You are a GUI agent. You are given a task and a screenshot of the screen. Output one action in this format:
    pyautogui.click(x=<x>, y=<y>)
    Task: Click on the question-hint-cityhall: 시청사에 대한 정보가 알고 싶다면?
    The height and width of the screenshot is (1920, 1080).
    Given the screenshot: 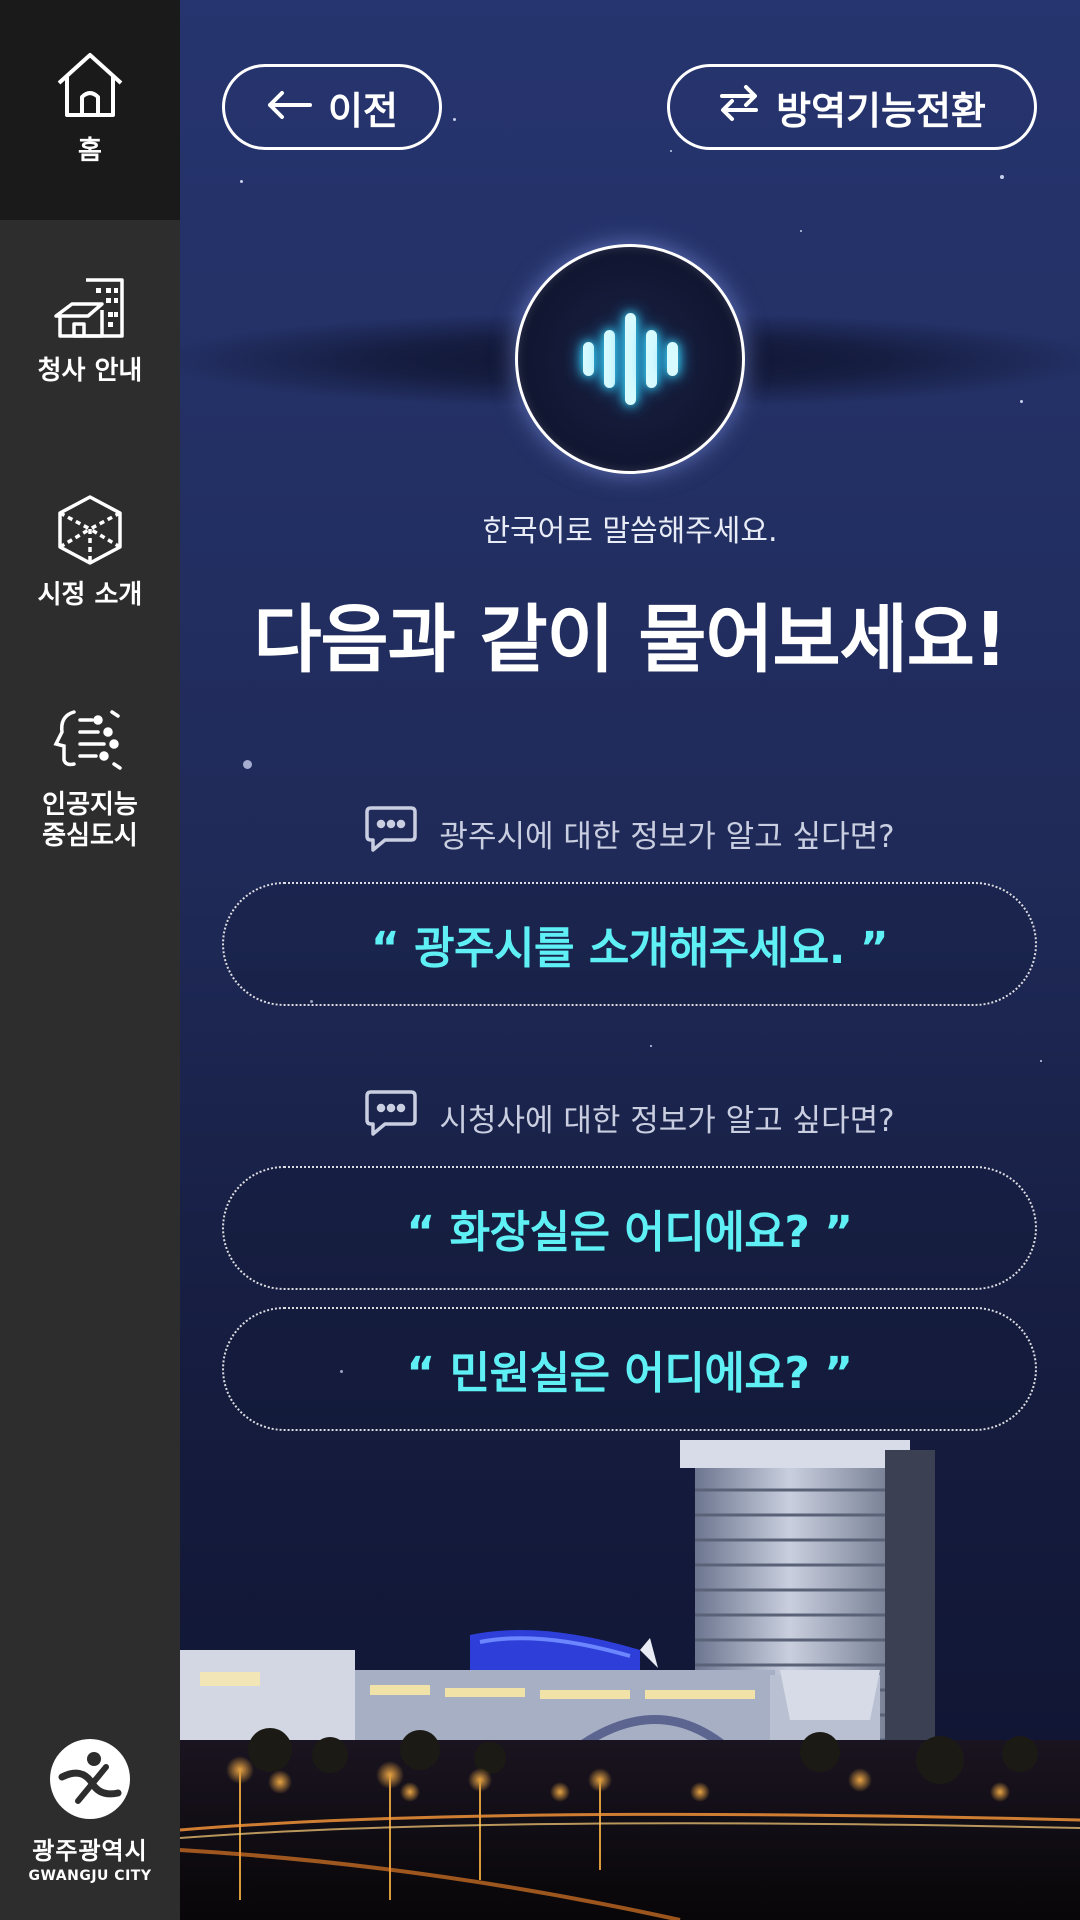 What is the action you would take?
    pyautogui.click(x=630, y=1117)
    